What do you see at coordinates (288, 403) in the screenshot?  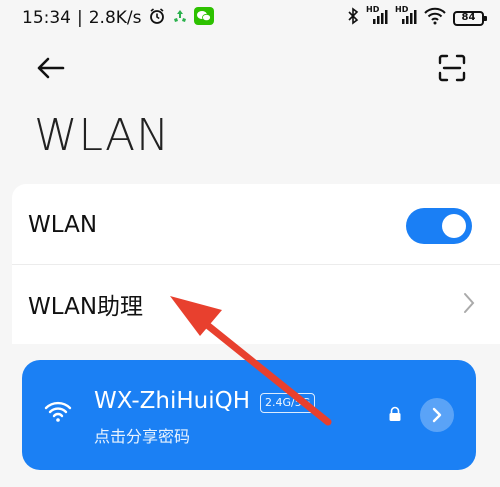 I see `band-badge: 2.4G/5G` at bounding box center [288, 403].